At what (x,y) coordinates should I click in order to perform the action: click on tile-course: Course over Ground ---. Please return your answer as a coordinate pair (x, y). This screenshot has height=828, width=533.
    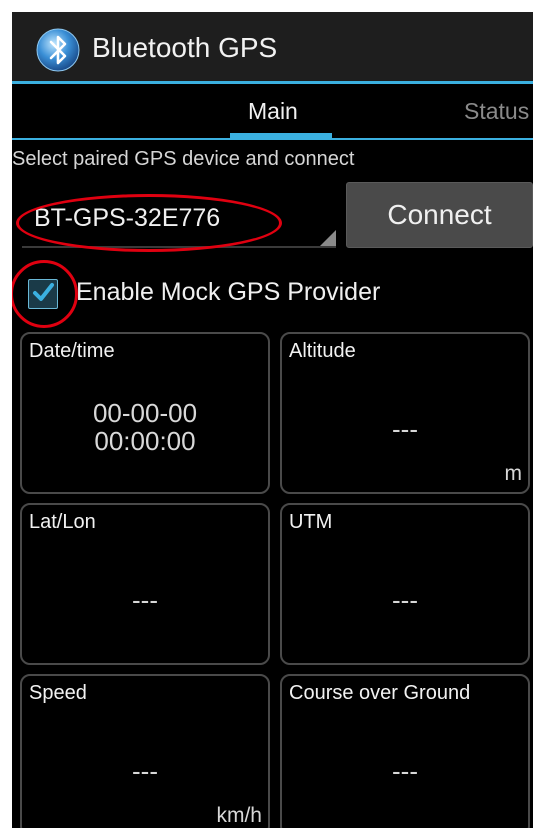
    Looking at the image, I should click on (405, 751).